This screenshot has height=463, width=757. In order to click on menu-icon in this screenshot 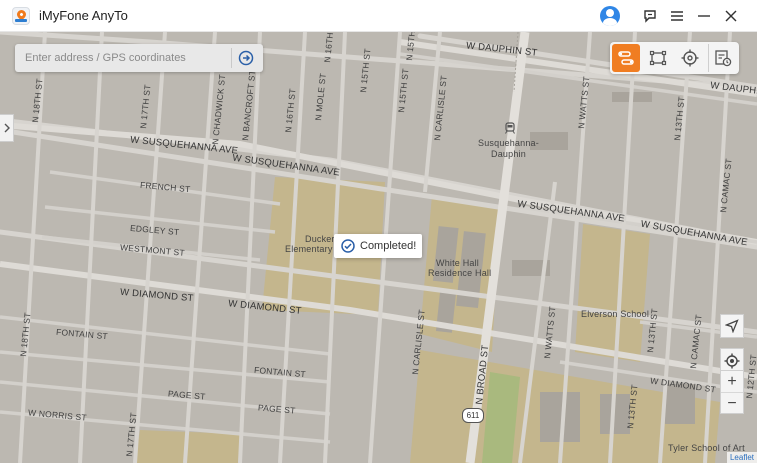, I will do `click(677, 16)`.